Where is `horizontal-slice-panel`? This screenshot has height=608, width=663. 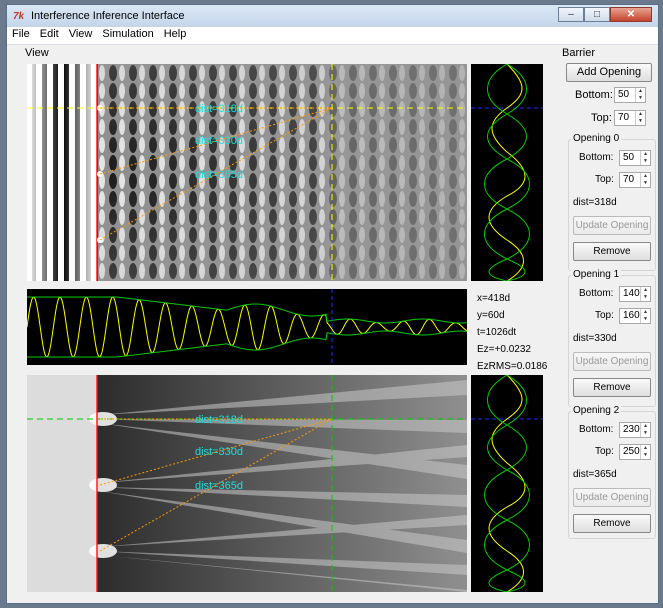
horizontal-slice-panel is located at coordinates (247, 327).